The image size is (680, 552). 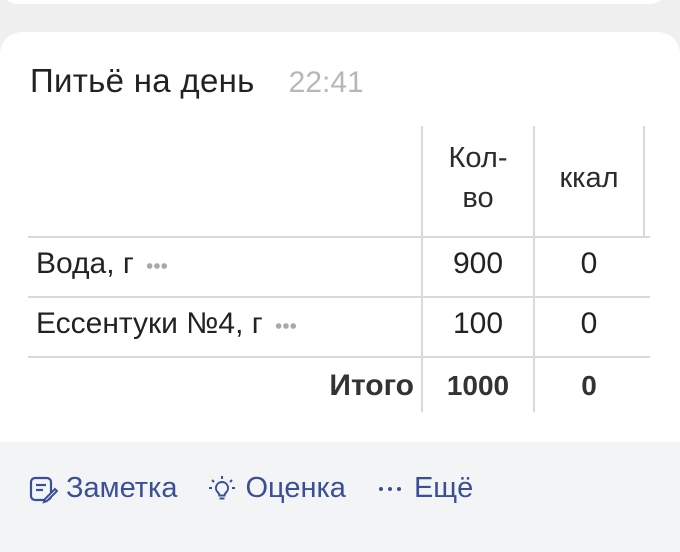 What do you see at coordinates (371, 385) in the screenshot?
I see `total-label: Итого` at bounding box center [371, 385].